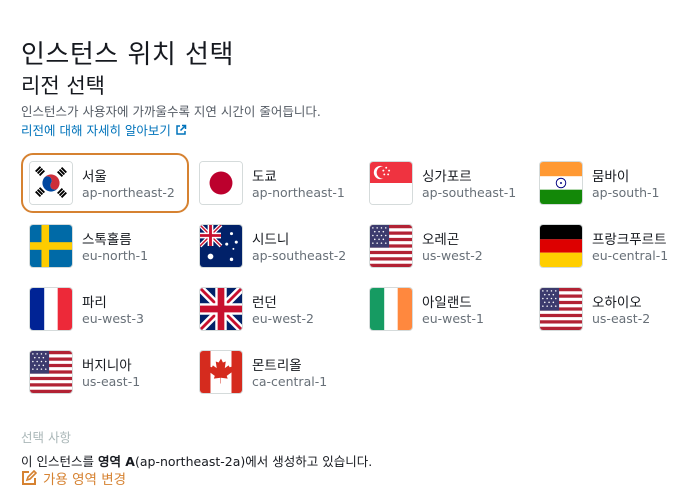 The width and height of the screenshot is (692, 498). I want to click on region-code: us-west-2, so click(452, 255).